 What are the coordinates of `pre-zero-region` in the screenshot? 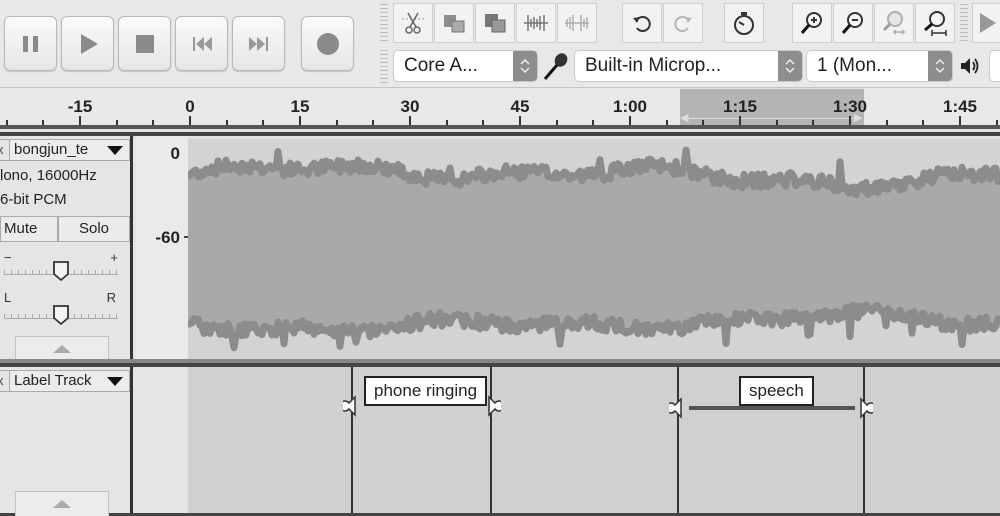 It's located at (162, 440).